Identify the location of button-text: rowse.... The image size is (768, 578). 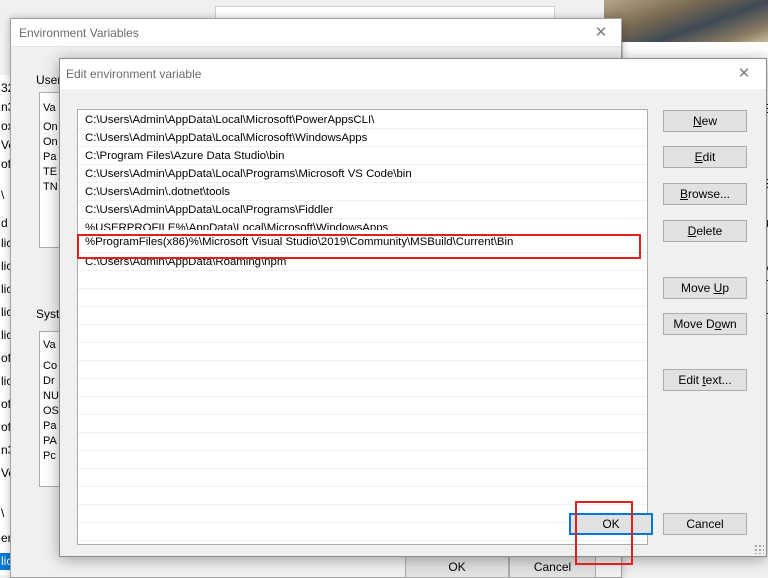
(709, 194).